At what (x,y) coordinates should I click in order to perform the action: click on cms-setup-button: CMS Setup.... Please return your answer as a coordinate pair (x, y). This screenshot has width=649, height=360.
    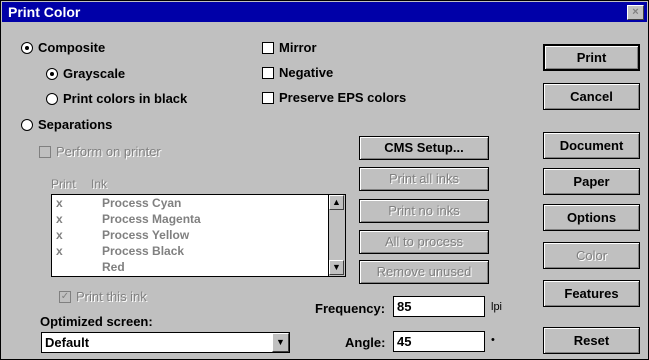
    Looking at the image, I should click on (424, 148).